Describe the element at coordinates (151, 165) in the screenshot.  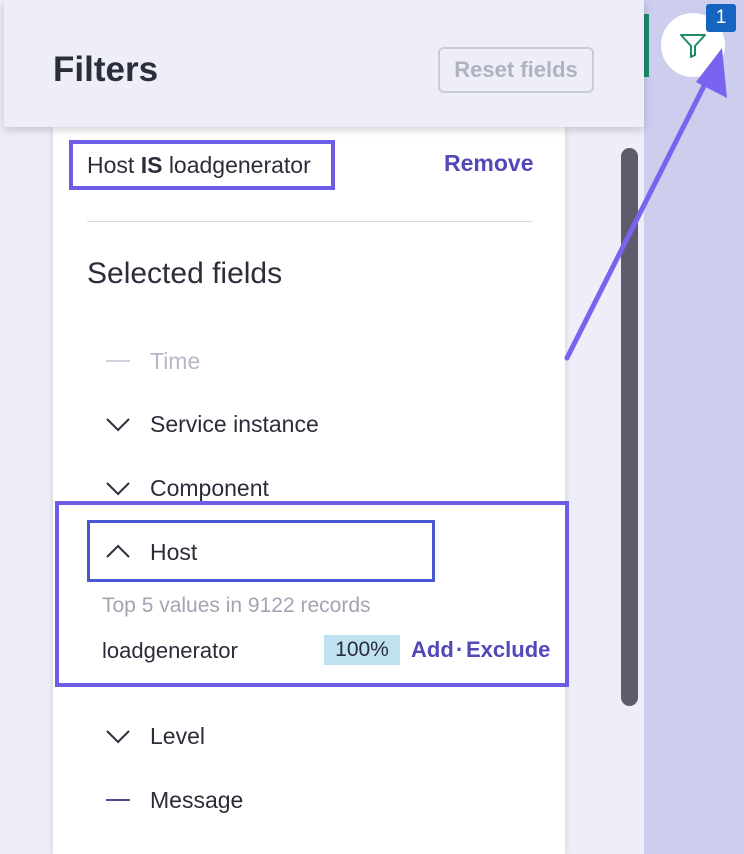
I see `filter-operator: IS` at that location.